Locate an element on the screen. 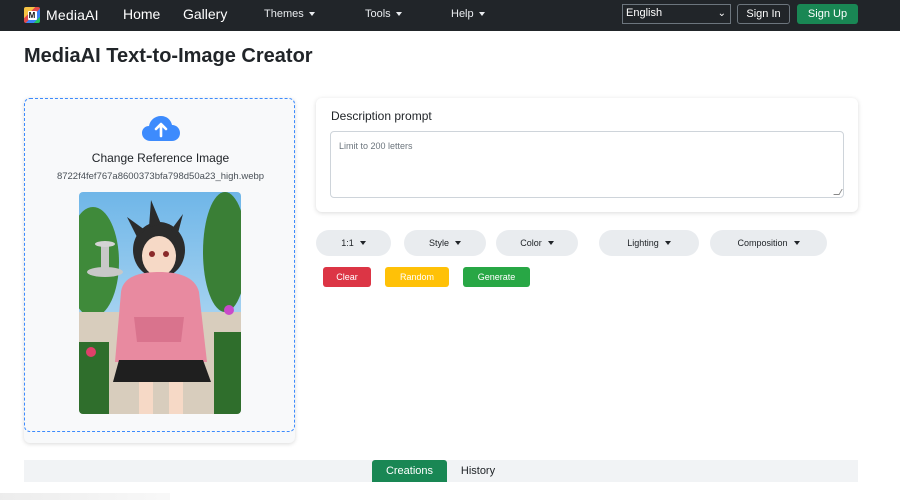  color-label: Color is located at coordinates (531, 243).